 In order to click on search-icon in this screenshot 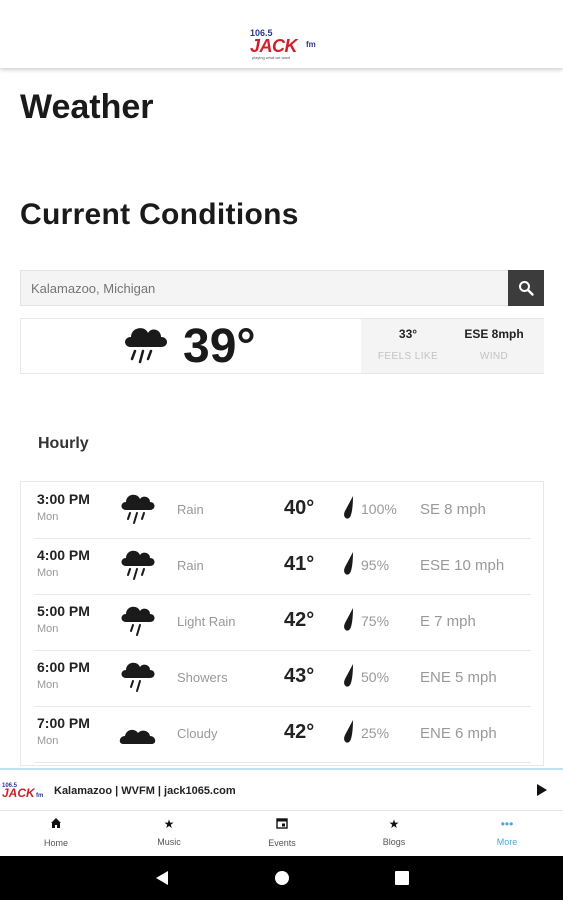, I will do `click(526, 288)`.